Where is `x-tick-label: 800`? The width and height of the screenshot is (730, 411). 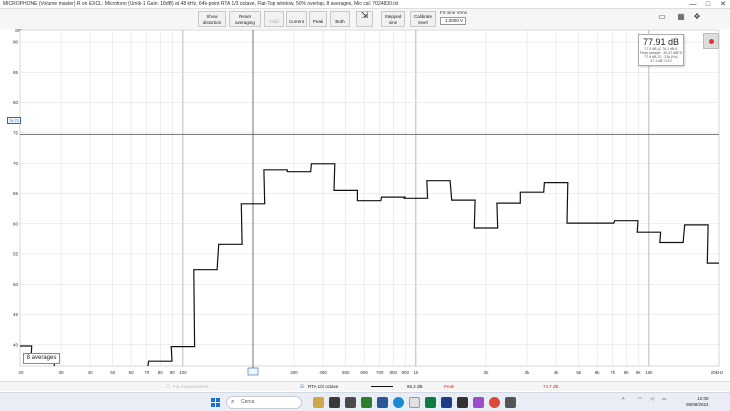
x-tick-label: 800 is located at coordinates (394, 372).